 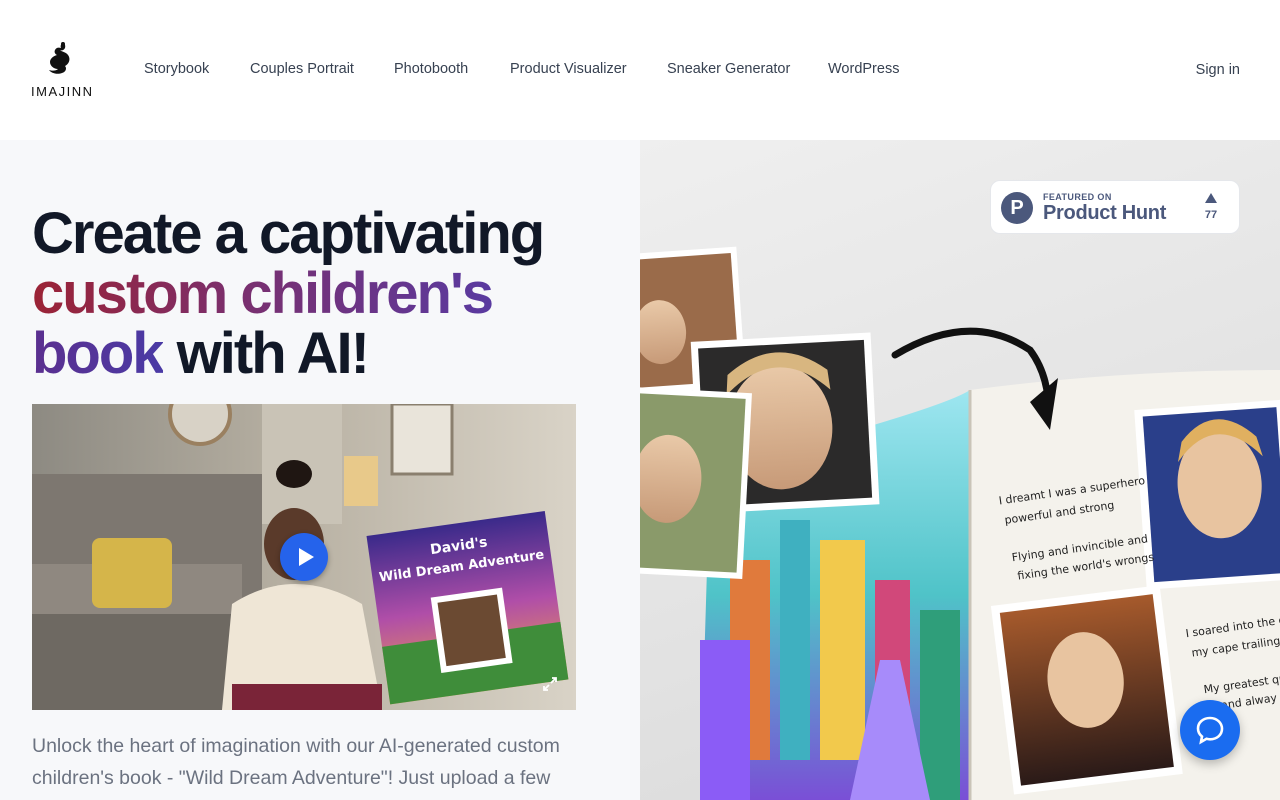 What do you see at coordinates (288, 233) in the screenshot?
I see `headline-line-1: Create a captivating` at bounding box center [288, 233].